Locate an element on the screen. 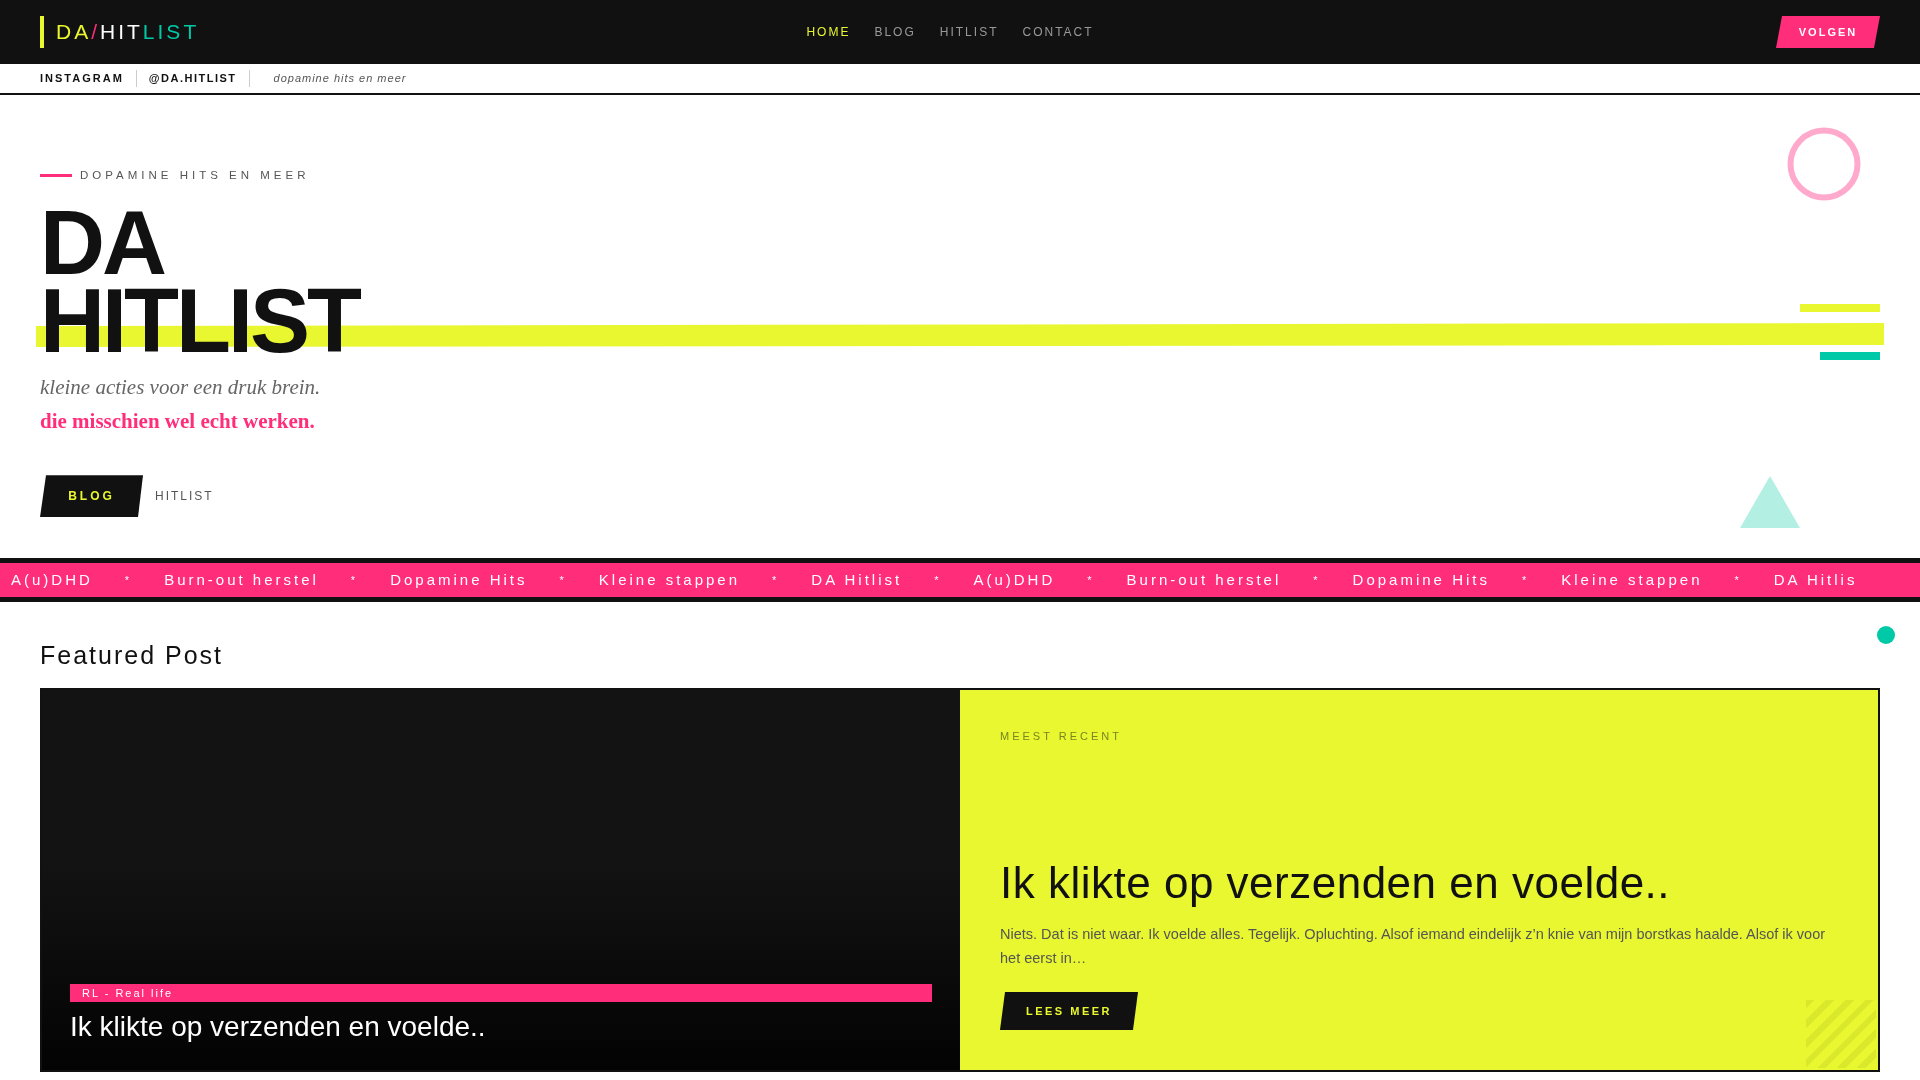 This screenshot has width=1920, height=1080. image-post-title: Ik klikte op verzenden en voelde.. is located at coordinates (278, 1027).